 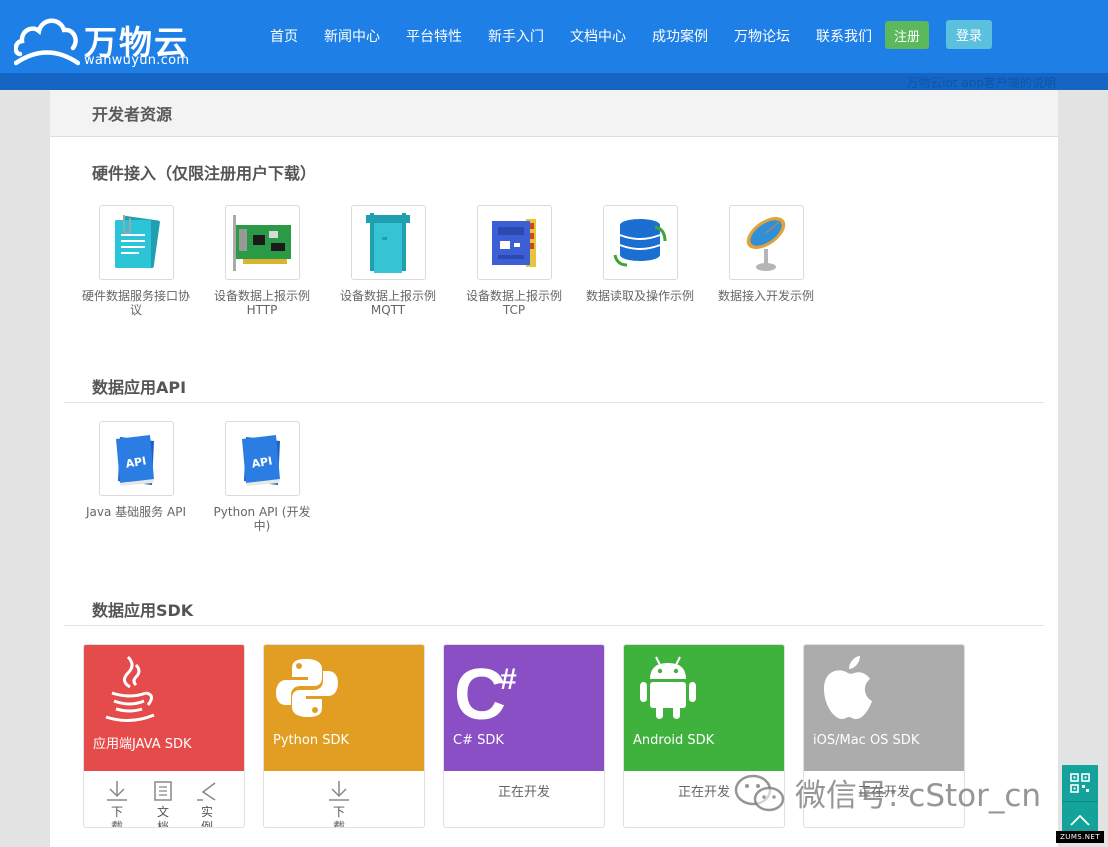 I want to click on apple-icon, so click(x=848, y=687).